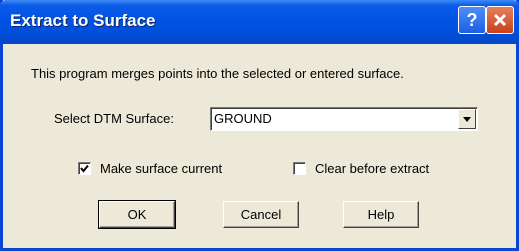 This screenshot has width=519, height=251. I want to click on clear-before-extract-checkbox, so click(299, 168).